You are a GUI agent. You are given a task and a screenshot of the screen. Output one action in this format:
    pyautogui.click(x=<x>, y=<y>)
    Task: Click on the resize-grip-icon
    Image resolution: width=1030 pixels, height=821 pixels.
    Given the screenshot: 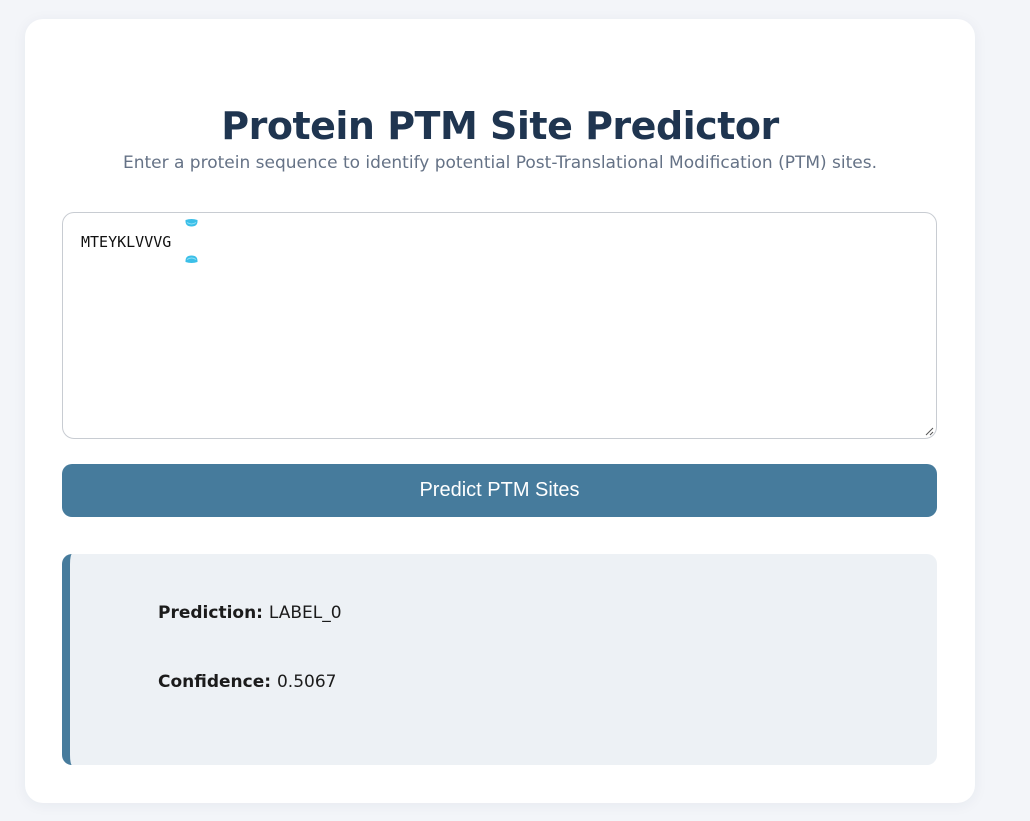 What is the action you would take?
    pyautogui.click(x=929, y=431)
    